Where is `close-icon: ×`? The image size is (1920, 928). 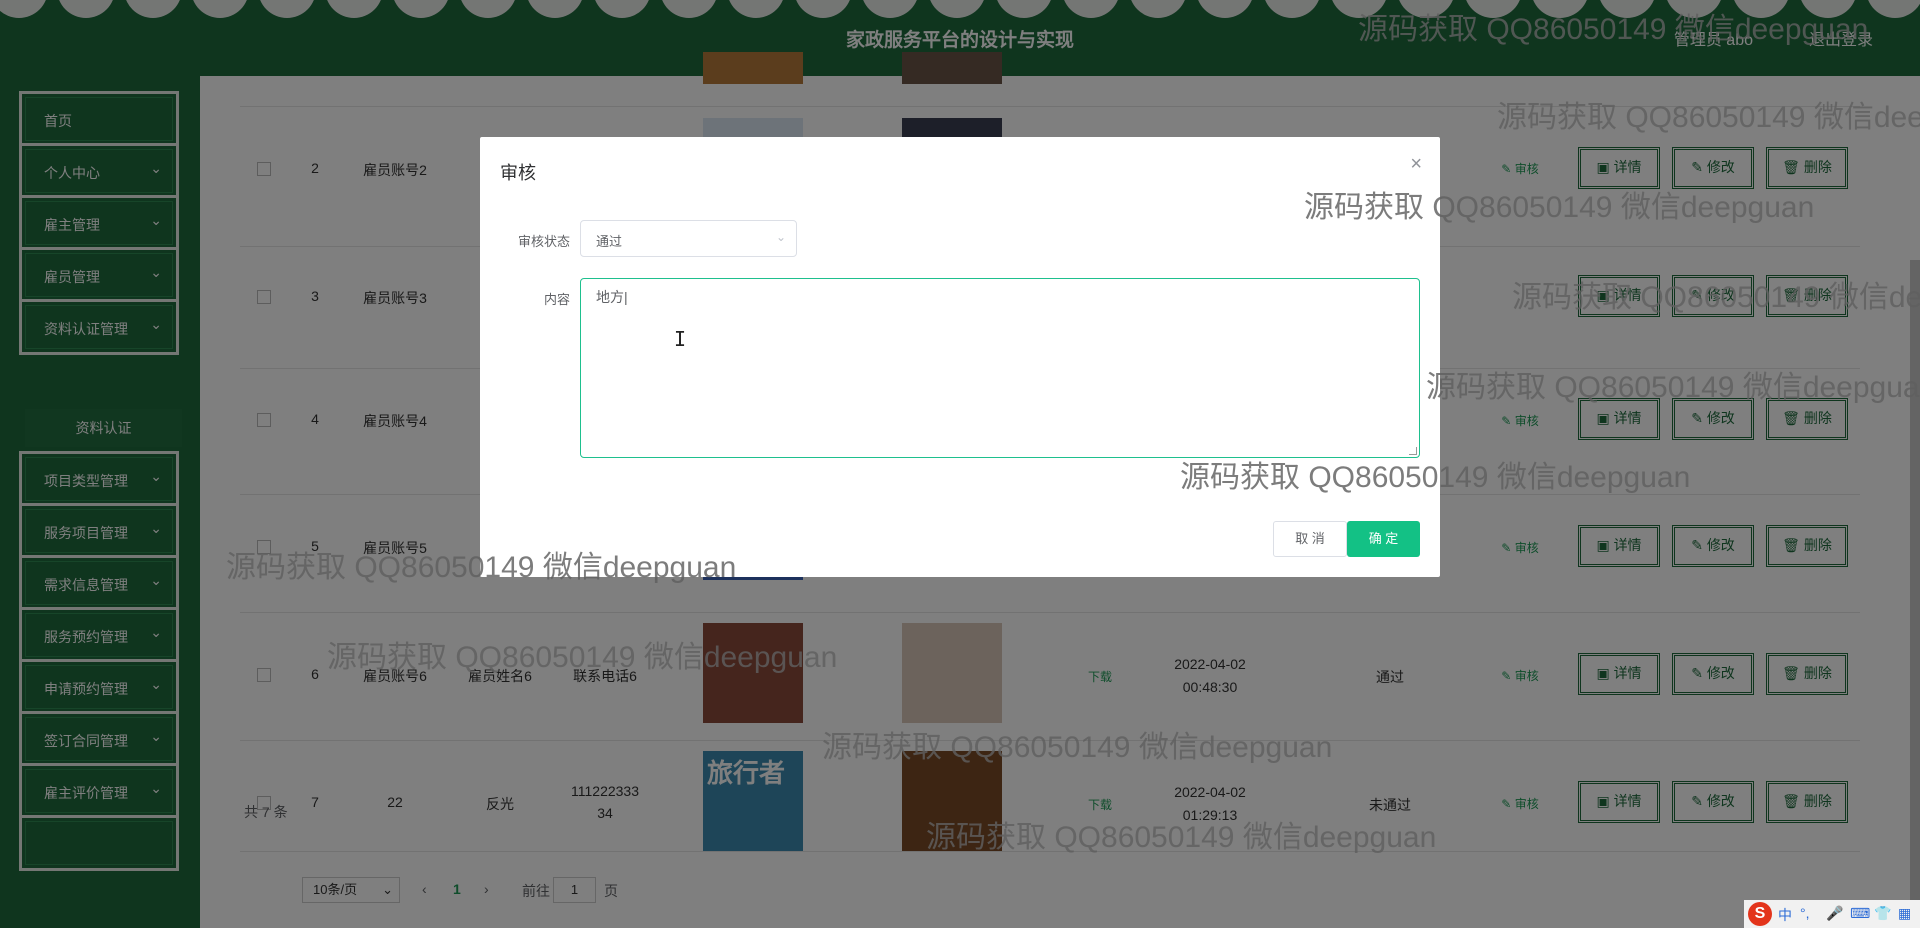 close-icon: × is located at coordinates (1416, 164).